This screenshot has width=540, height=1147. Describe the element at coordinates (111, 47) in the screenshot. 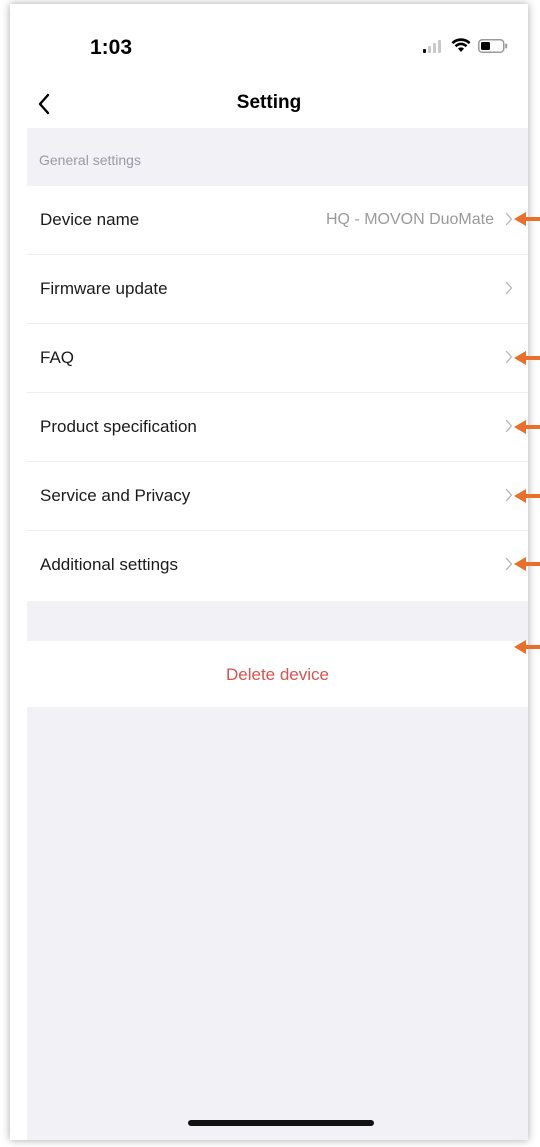

I see `status-time: 1:03` at that location.